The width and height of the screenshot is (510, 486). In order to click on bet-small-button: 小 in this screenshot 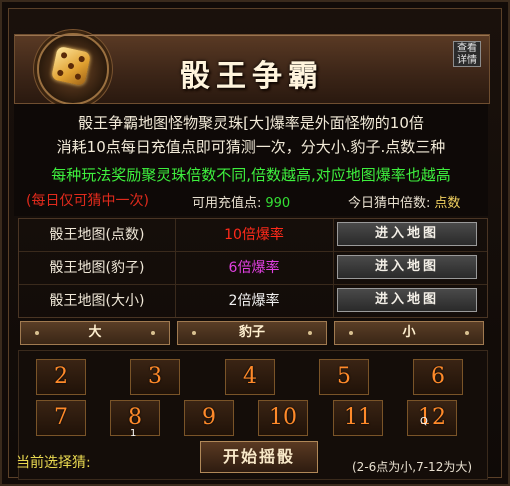, I will do `click(409, 333)`.